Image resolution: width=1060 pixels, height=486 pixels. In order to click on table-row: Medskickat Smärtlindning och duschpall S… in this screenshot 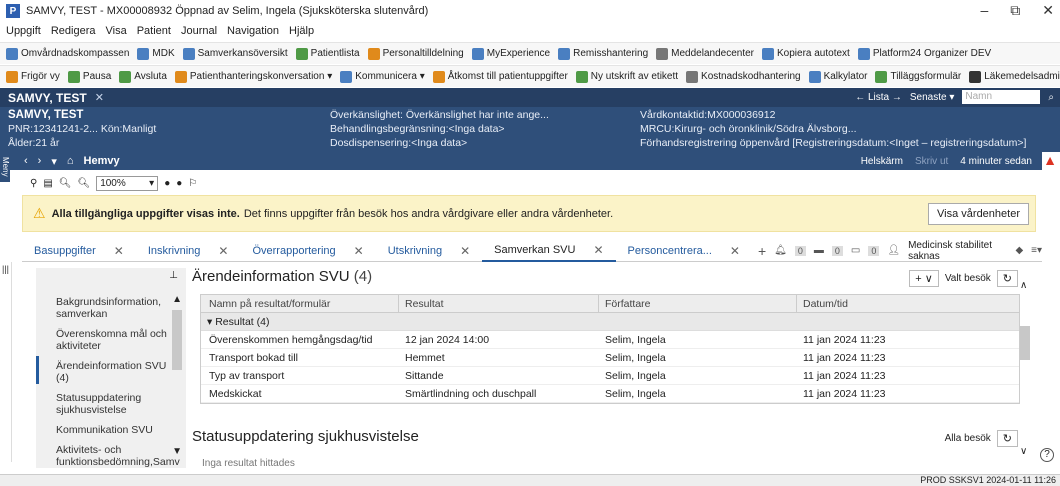, I will do `click(610, 394)`.